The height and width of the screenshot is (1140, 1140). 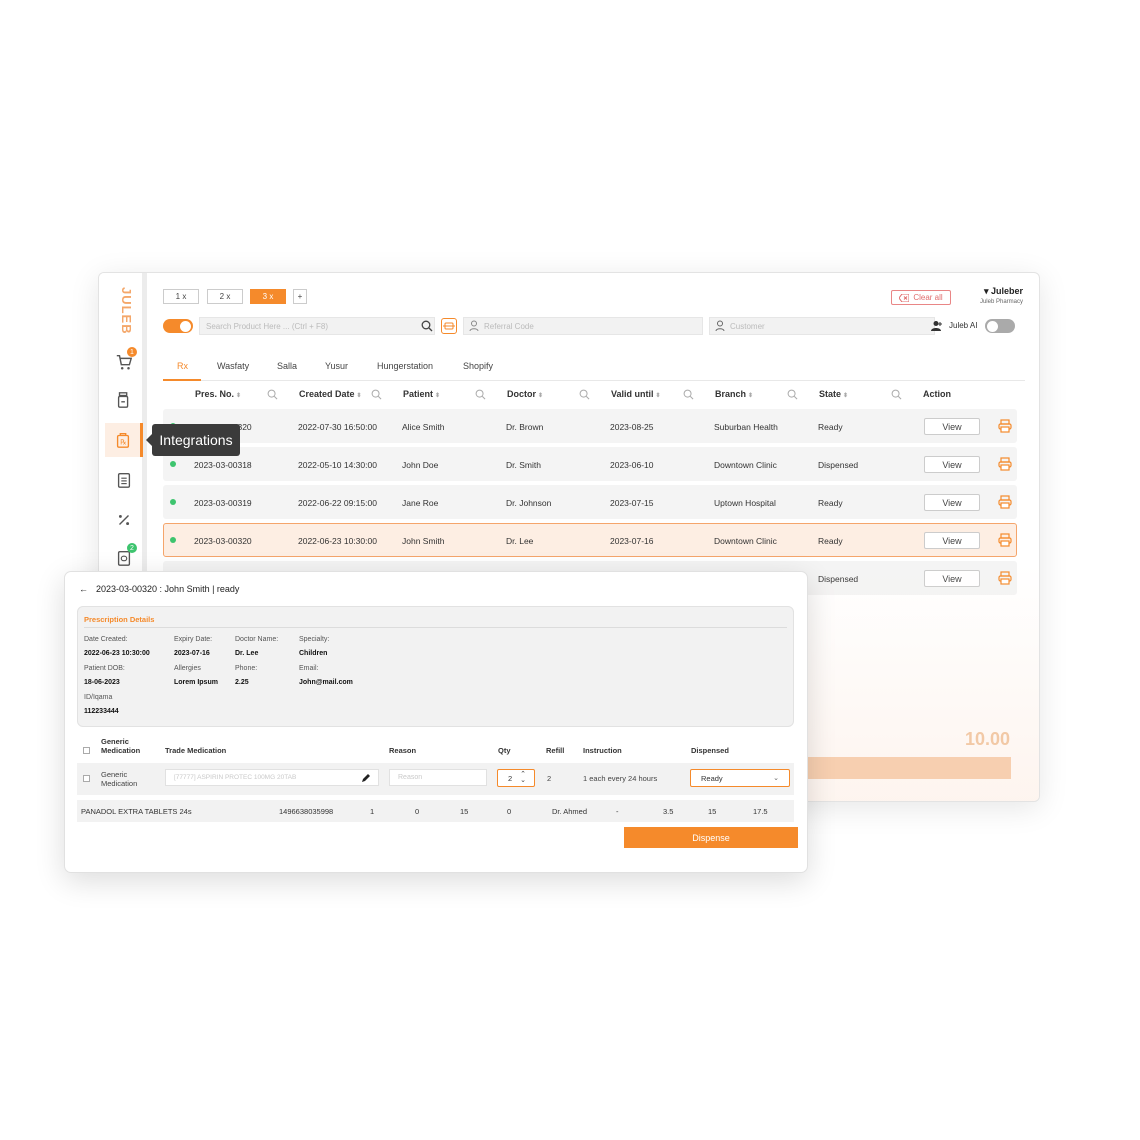 What do you see at coordinates (218, 394) in the screenshot?
I see `col-pres-no: Pres. No. ⬍` at bounding box center [218, 394].